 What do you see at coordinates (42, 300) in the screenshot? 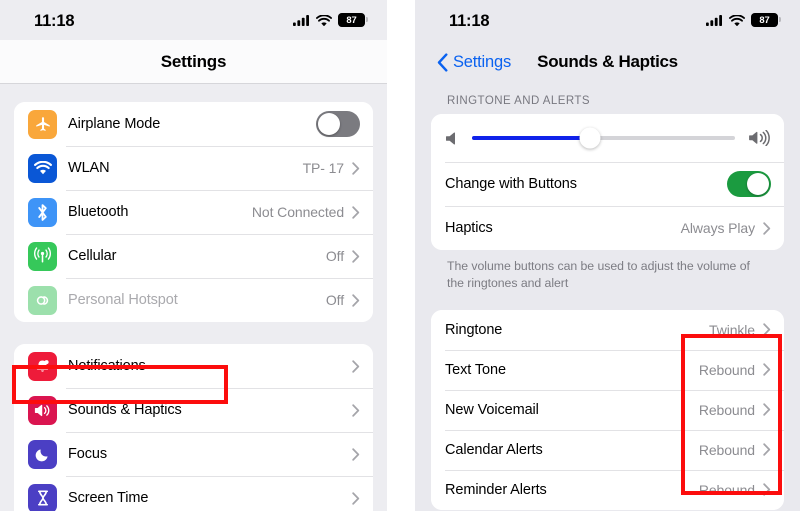
I see `hotspot-link-icon` at bounding box center [42, 300].